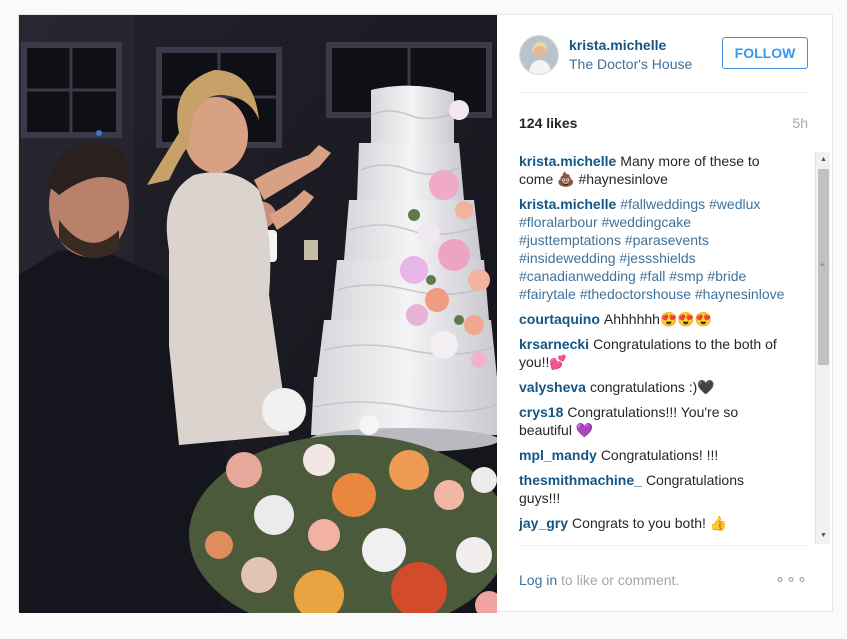 The image size is (847, 639). I want to click on scroll-down-arrow-icon: ▼, so click(823, 536).